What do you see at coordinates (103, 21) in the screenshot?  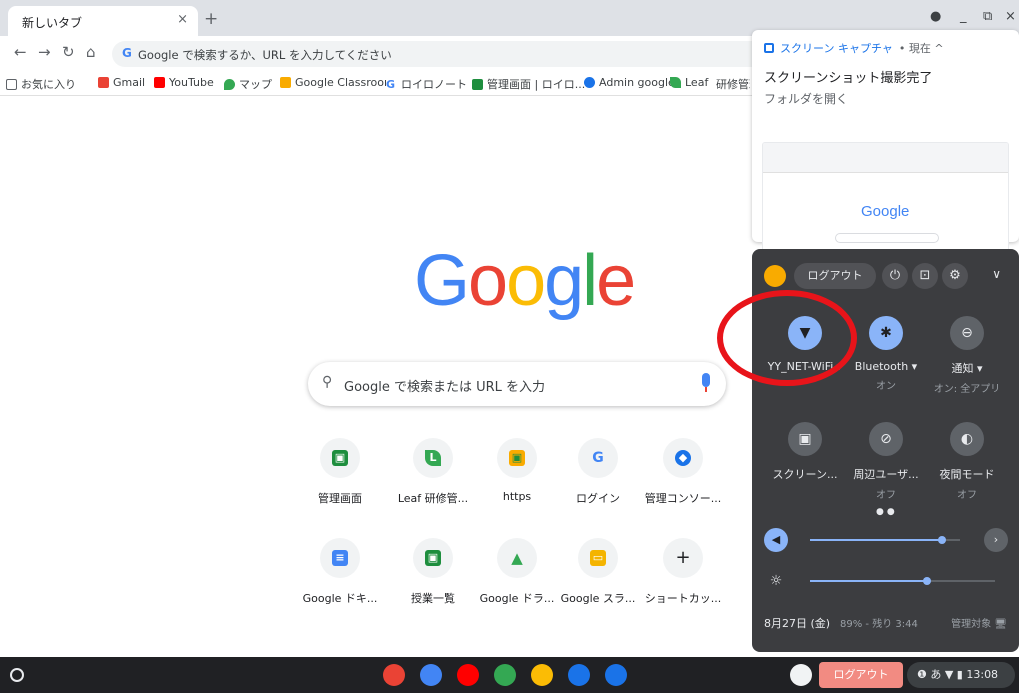 I see `tab-new-tab: 新しいタブ ×` at bounding box center [103, 21].